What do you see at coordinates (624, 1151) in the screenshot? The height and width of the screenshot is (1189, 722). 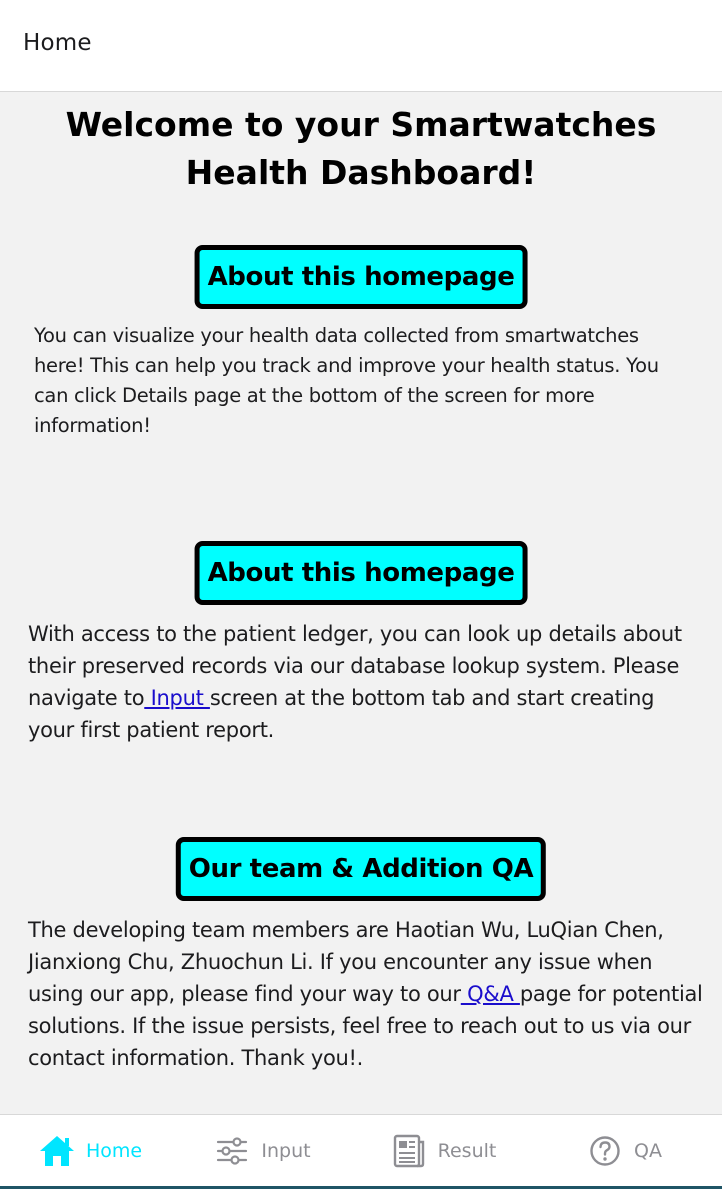 I see `tab-qa: QA` at bounding box center [624, 1151].